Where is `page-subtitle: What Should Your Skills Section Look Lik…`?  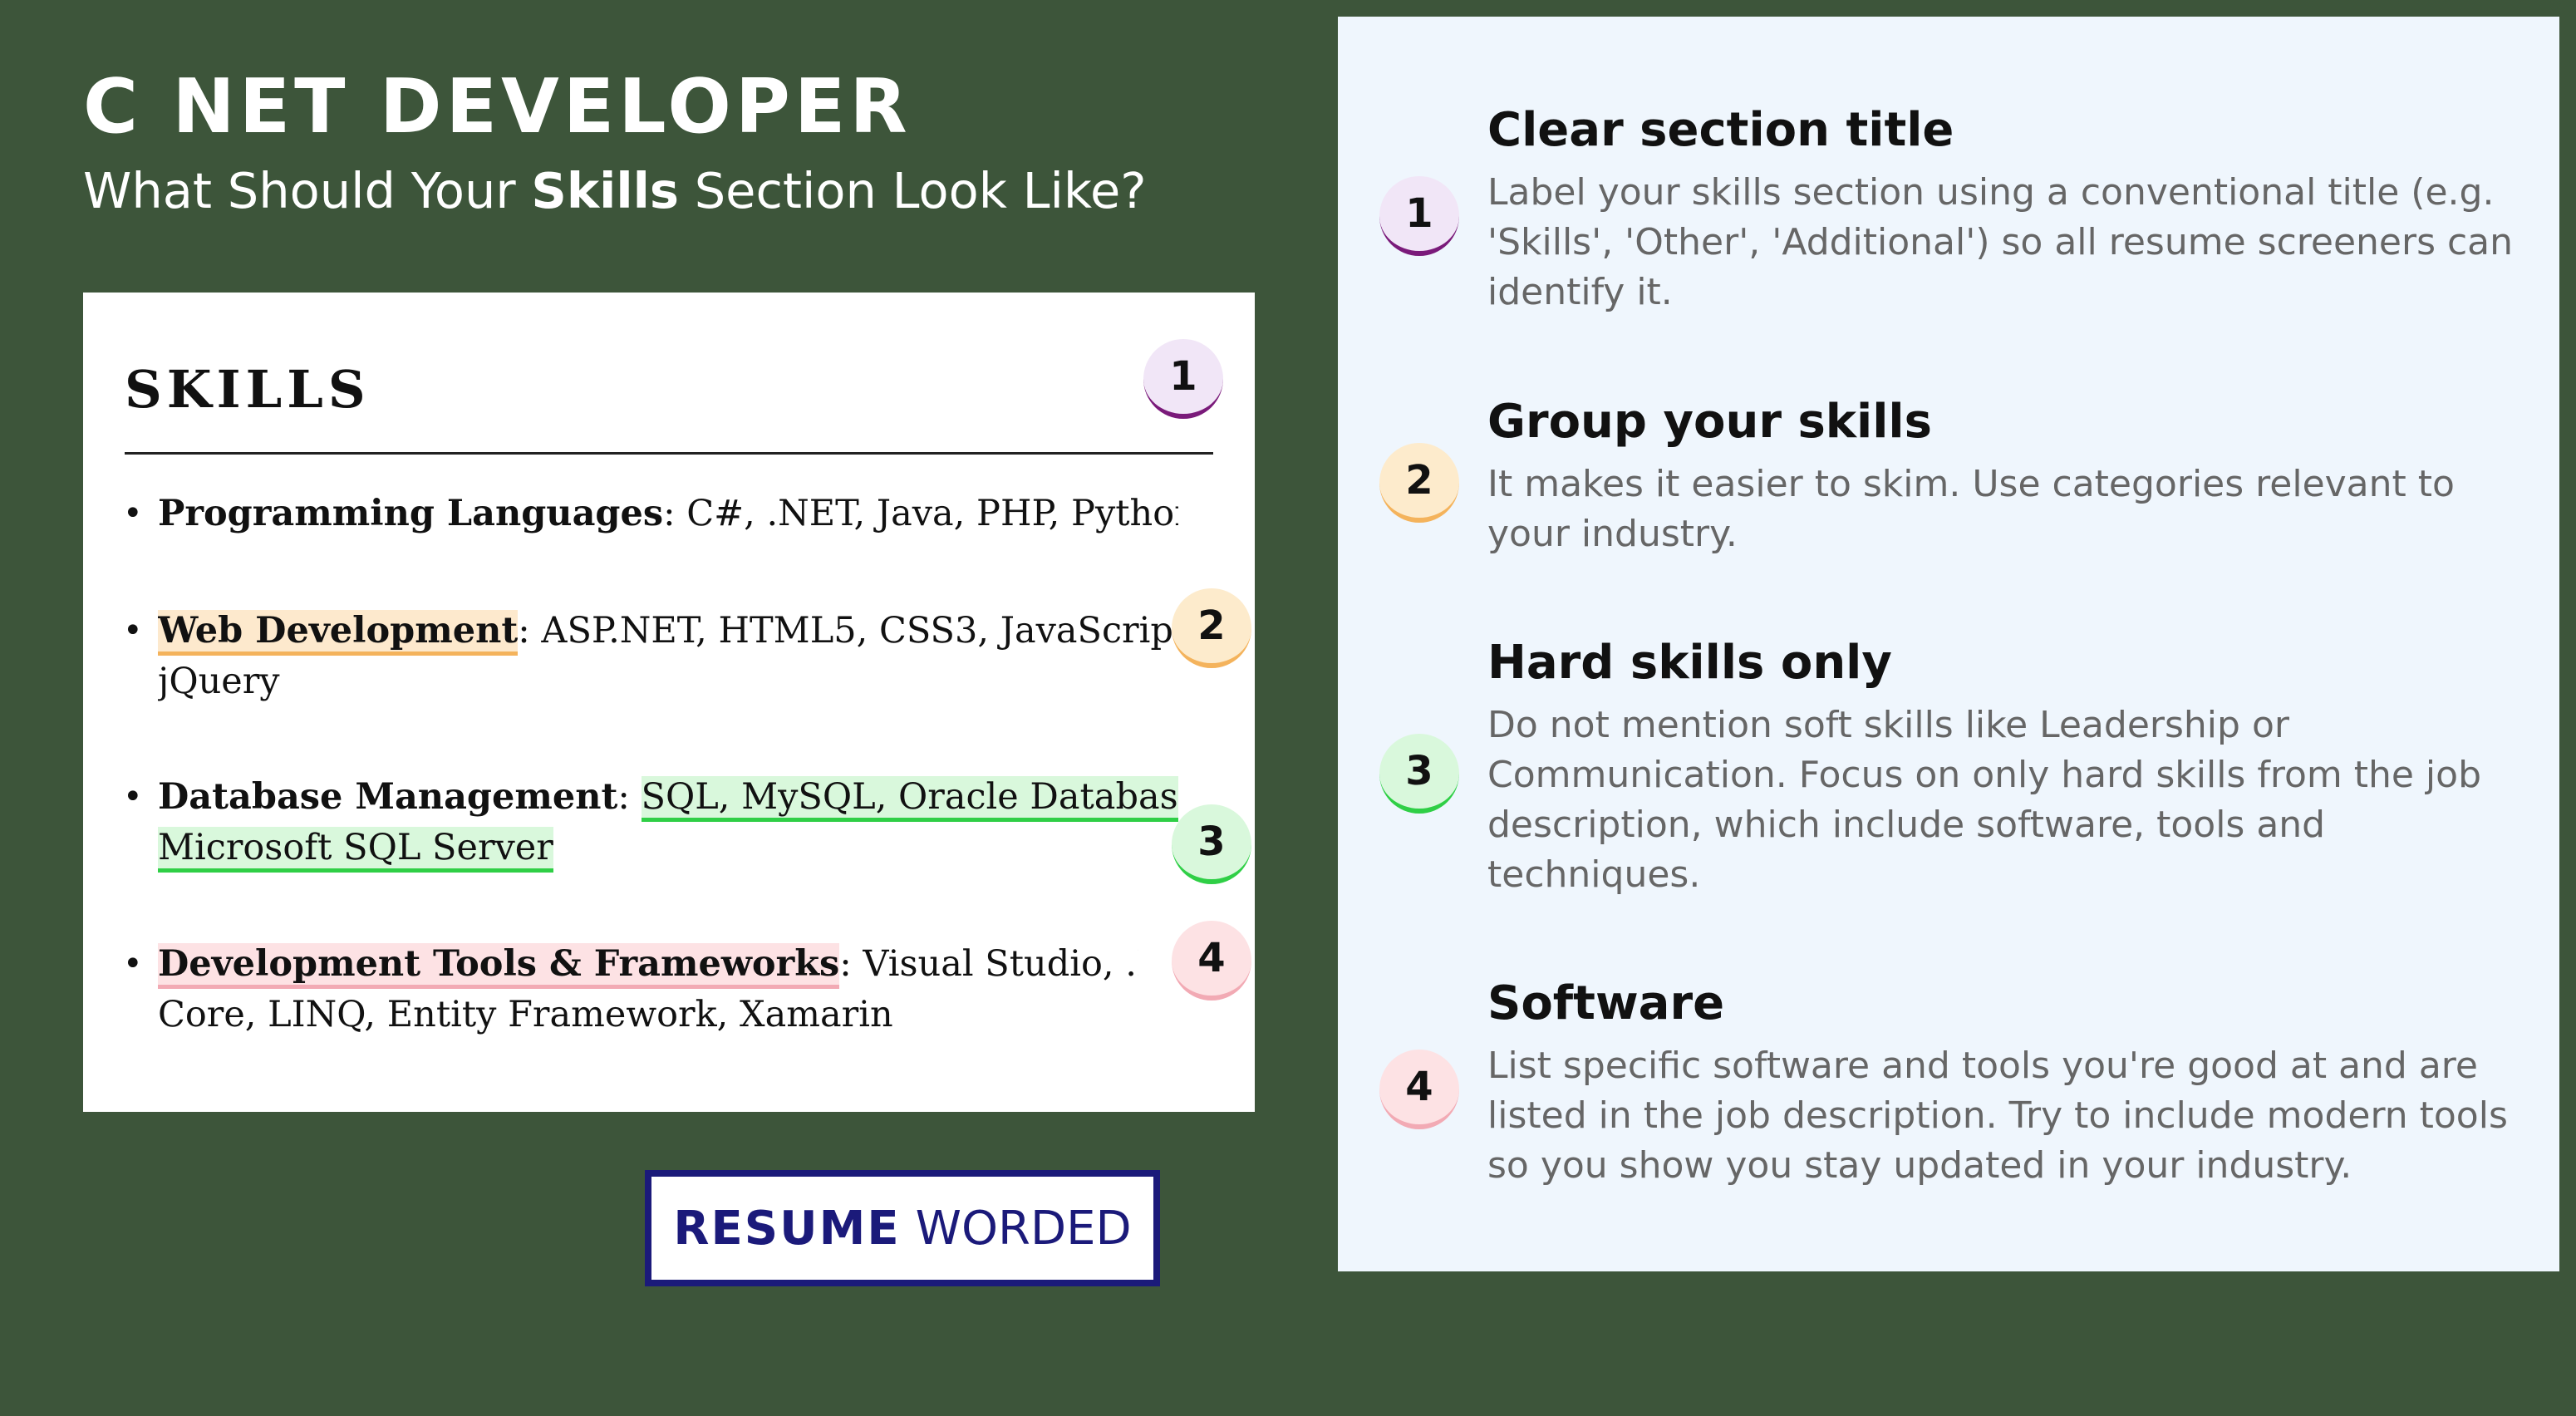
page-subtitle: What Should Your Skills Section Look Lik… is located at coordinates (615, 190).